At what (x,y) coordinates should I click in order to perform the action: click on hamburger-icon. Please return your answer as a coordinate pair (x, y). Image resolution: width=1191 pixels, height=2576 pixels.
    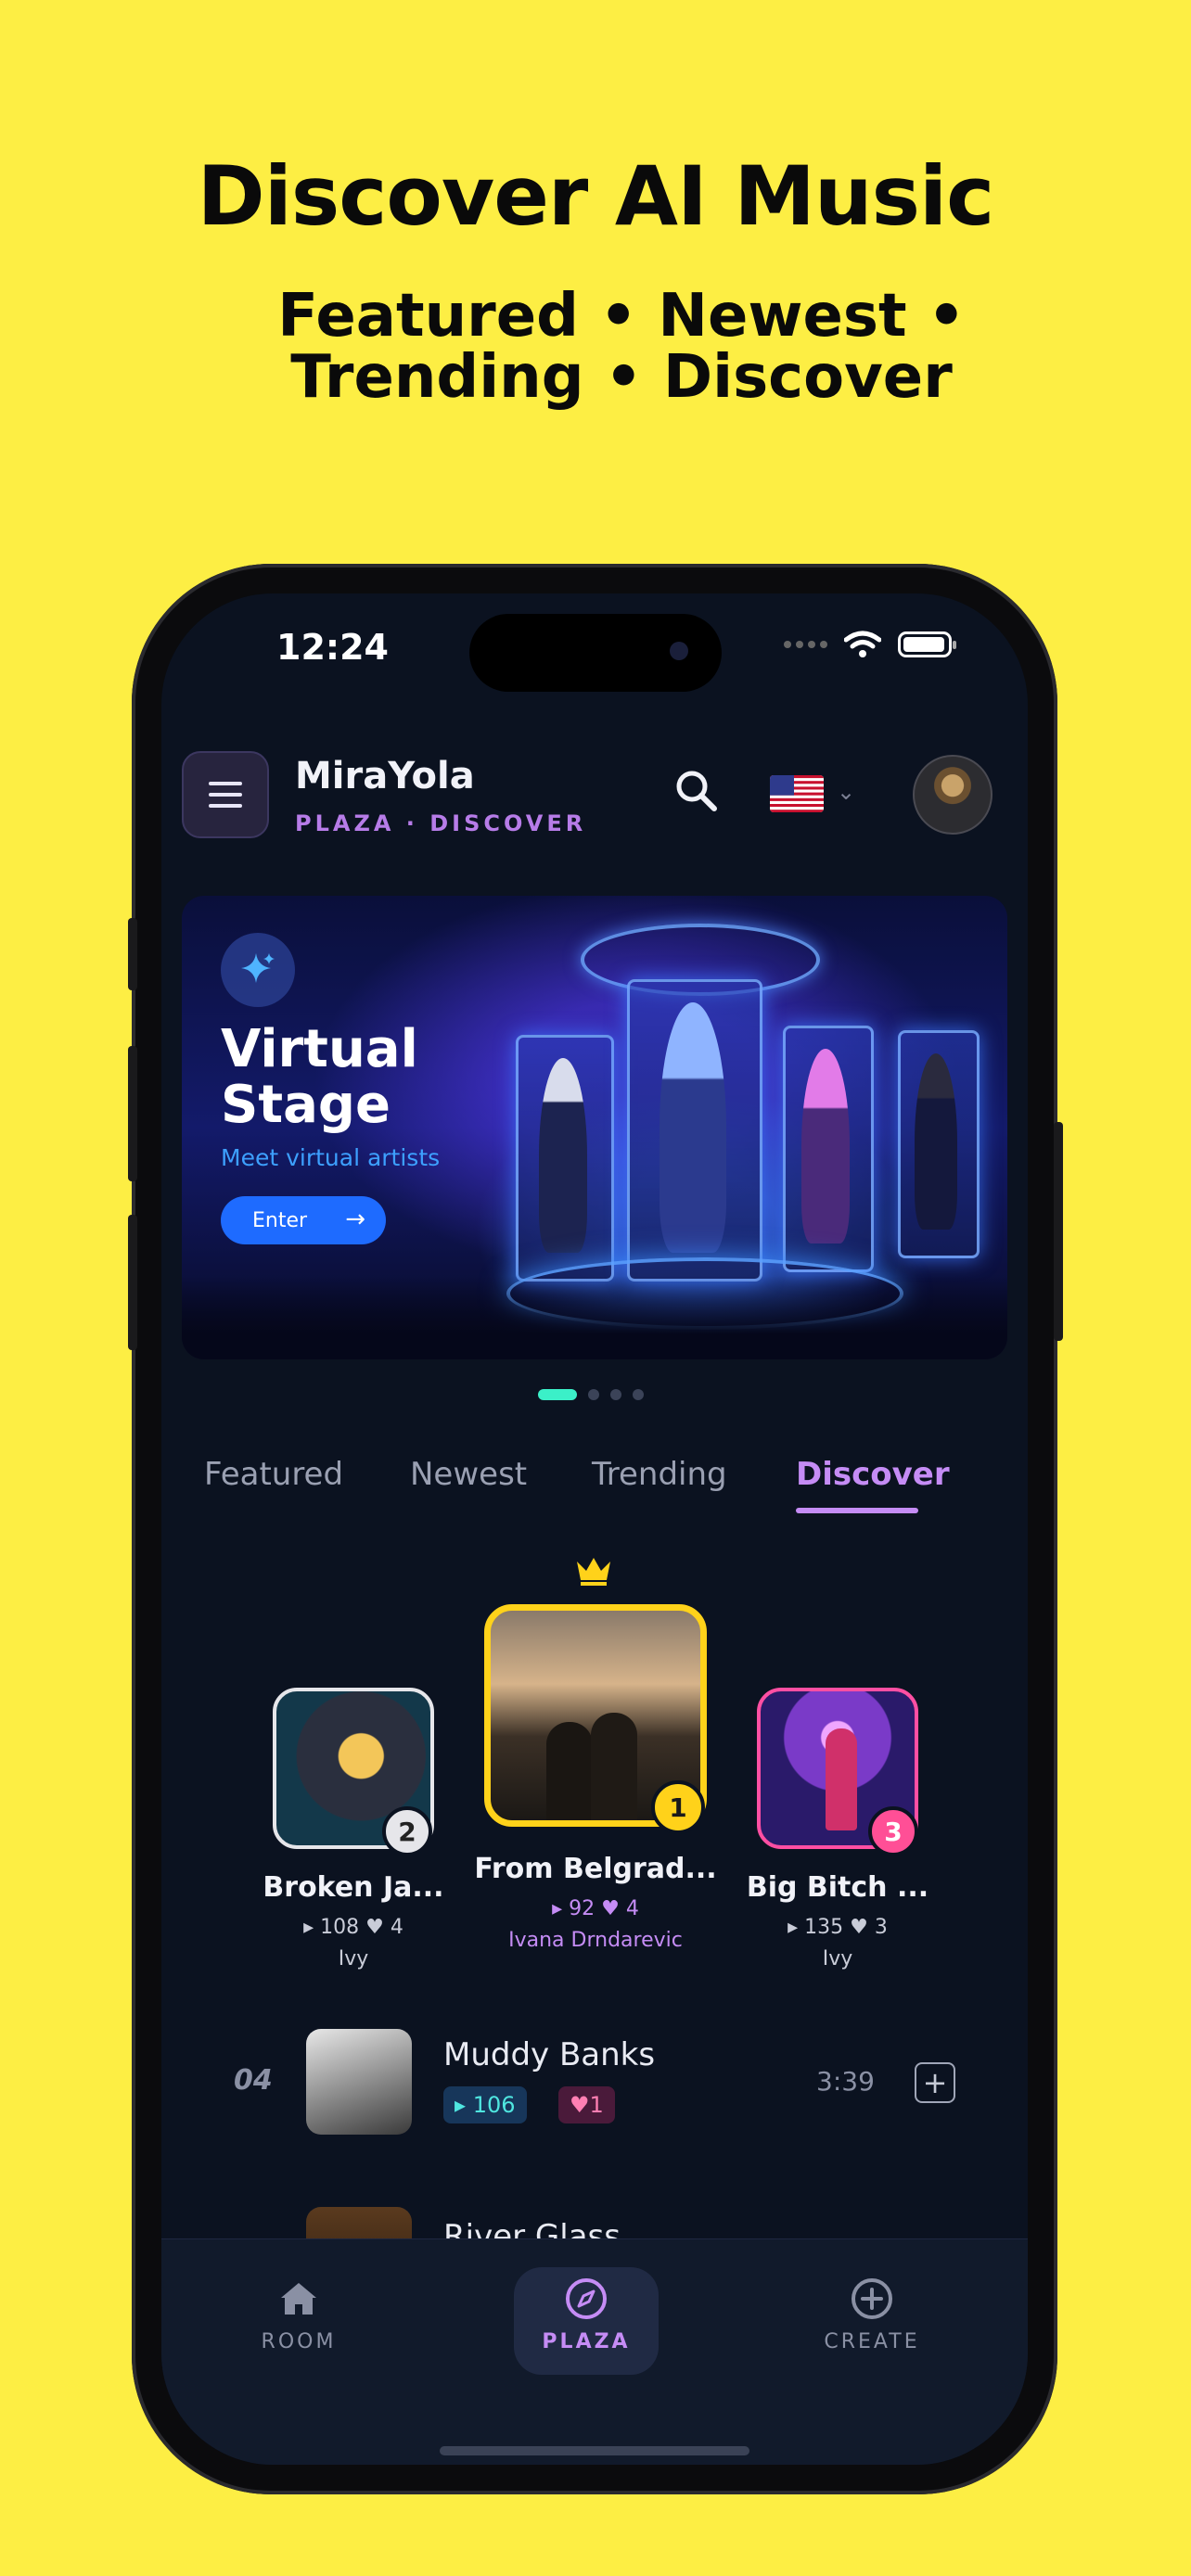
    Looking at the image, I should click on (225, 783).